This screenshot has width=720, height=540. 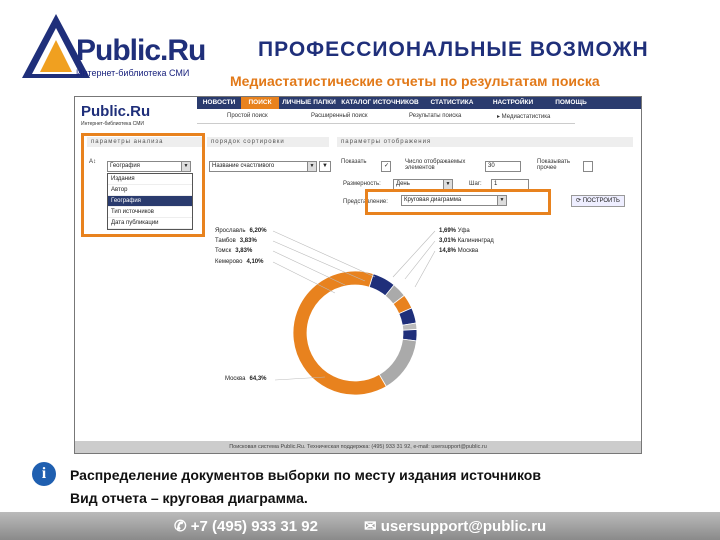 What do you see at coordinates (246, 526) in the screenshot?
I see `phone-contact: ✆ +7 (495) 933 31 92` at bounding box center [246, 526].